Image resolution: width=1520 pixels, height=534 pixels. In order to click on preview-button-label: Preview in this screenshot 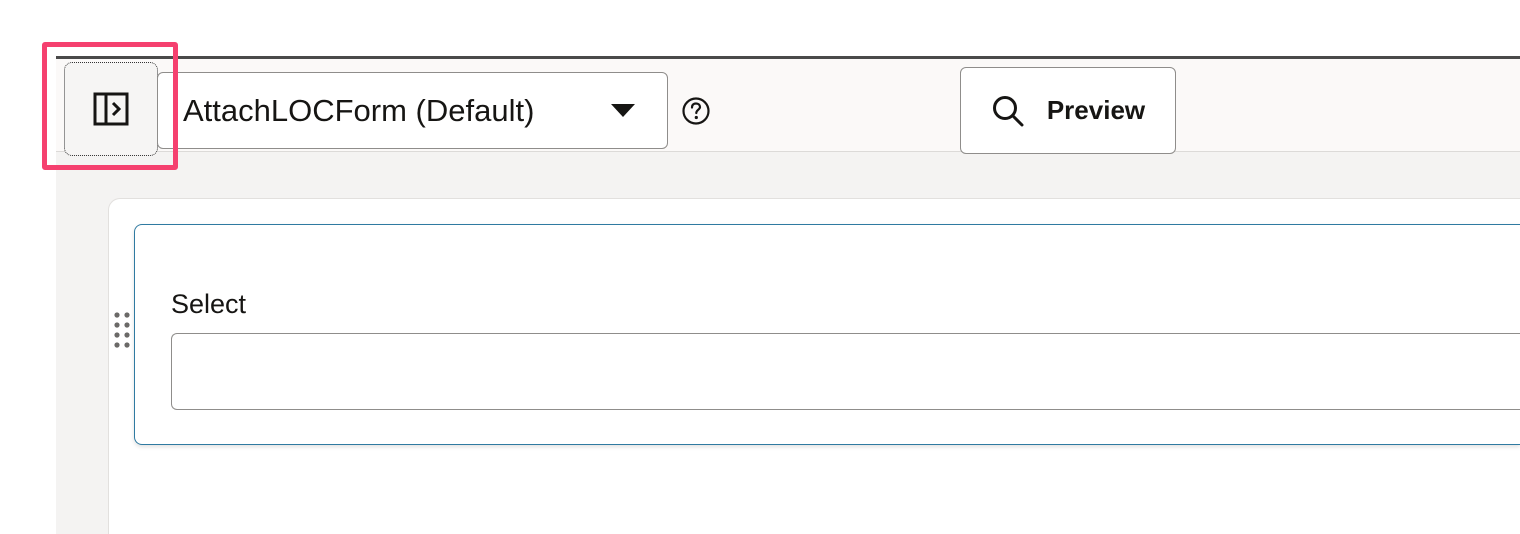, I will do `click(1096, 110)`.